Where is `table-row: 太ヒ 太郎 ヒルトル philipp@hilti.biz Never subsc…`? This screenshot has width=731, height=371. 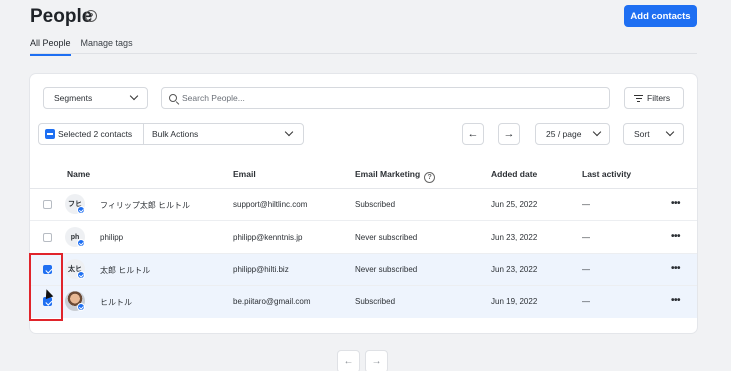
table-row: 太ヒ 太郎 ヒルトル philipp@hilti.biz Never subsc… is located at coordinates (363, 270).